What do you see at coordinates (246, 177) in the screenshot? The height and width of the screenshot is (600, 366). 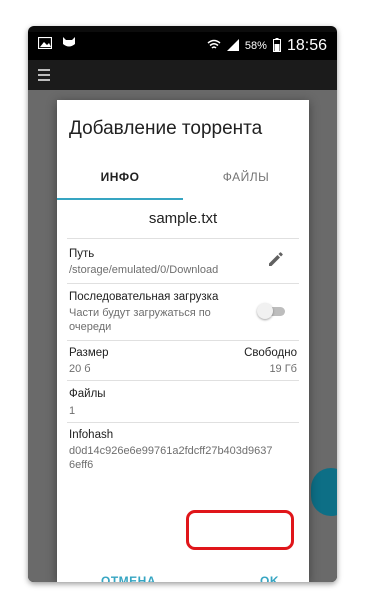 I see `tab-files: ФАЙЛЫ` at bounding box center [246, 177].